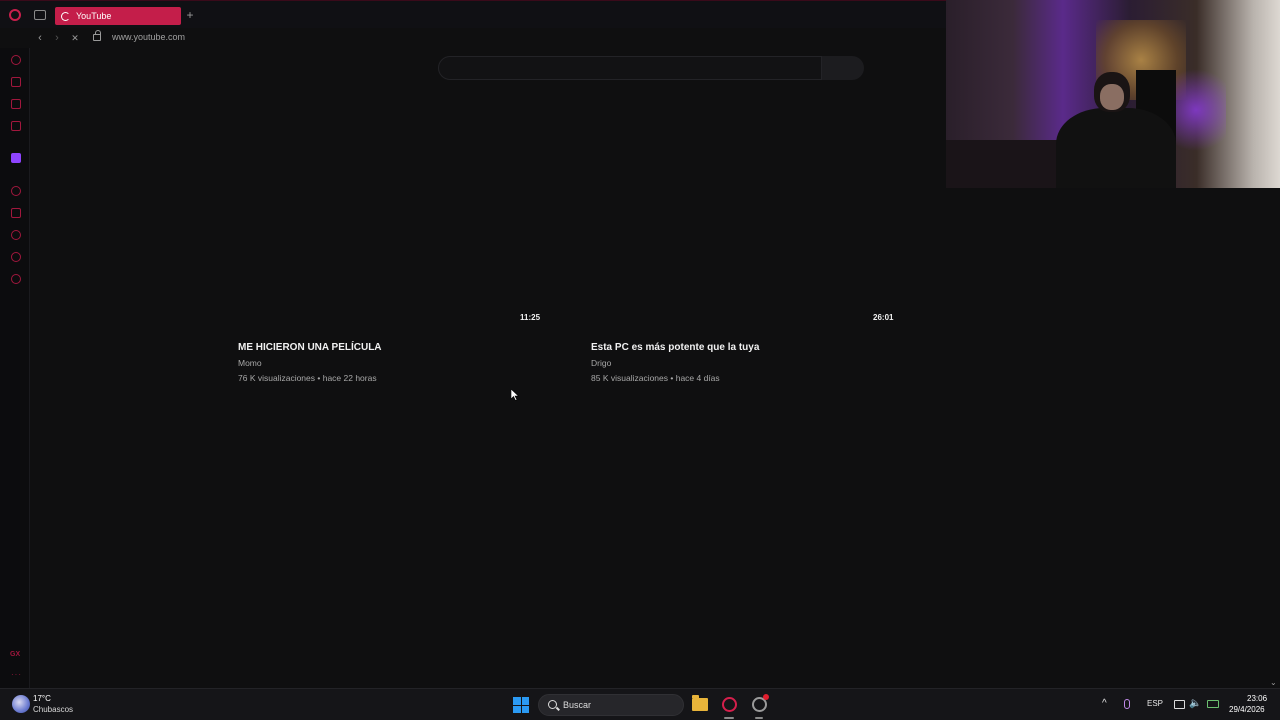 Image resolution: width=1280 pixels, height=720 pixels. I want to click on mouse-cursor-icon, so click(515, 395).